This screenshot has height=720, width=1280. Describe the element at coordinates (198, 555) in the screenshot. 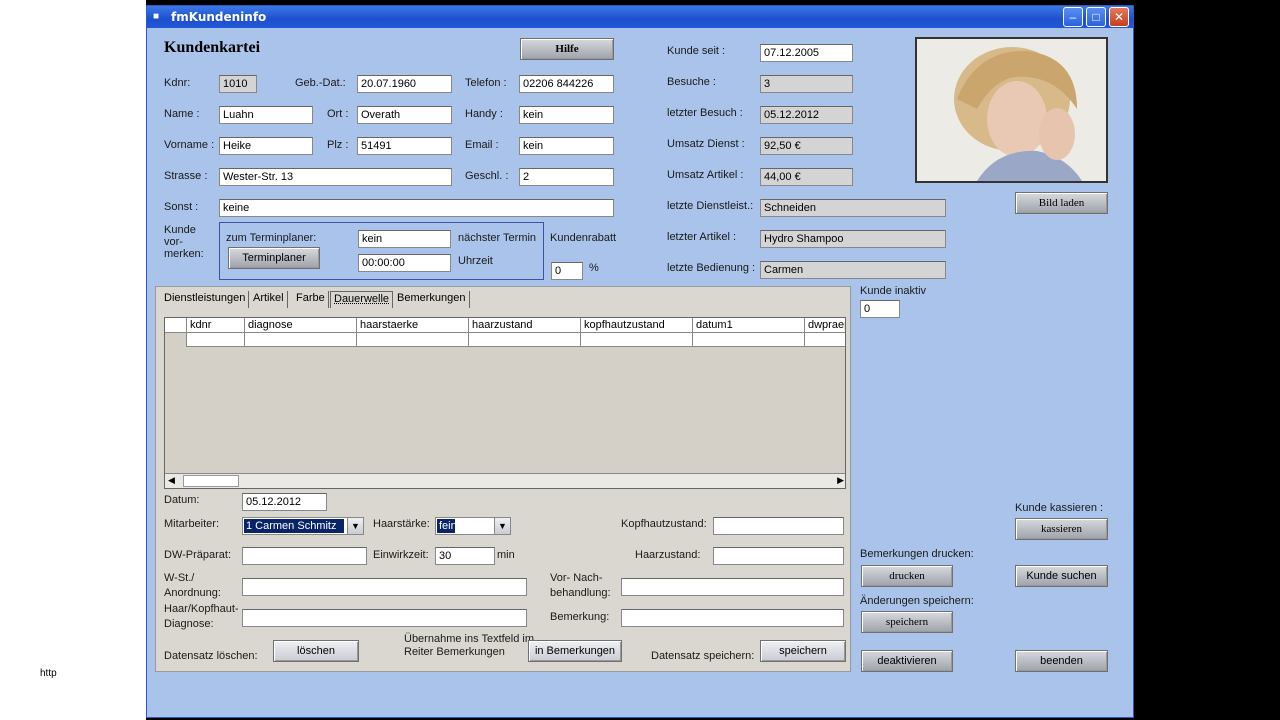

I see `dw-praeparat-label: DW-Präparat:` at that location.